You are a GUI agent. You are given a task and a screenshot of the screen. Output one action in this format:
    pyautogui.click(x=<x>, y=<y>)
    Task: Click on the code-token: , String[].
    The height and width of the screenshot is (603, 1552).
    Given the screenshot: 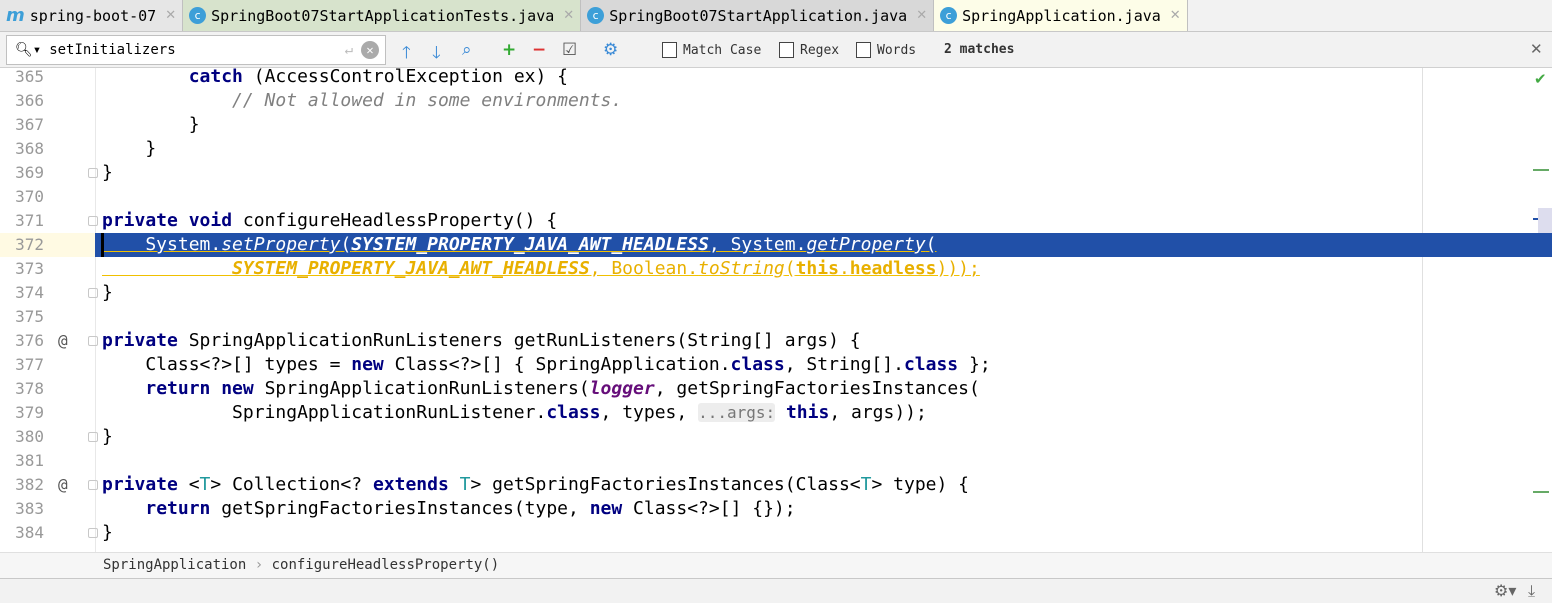 What is the action you would take?
    pyautogui.click(x=844, y=364)
    